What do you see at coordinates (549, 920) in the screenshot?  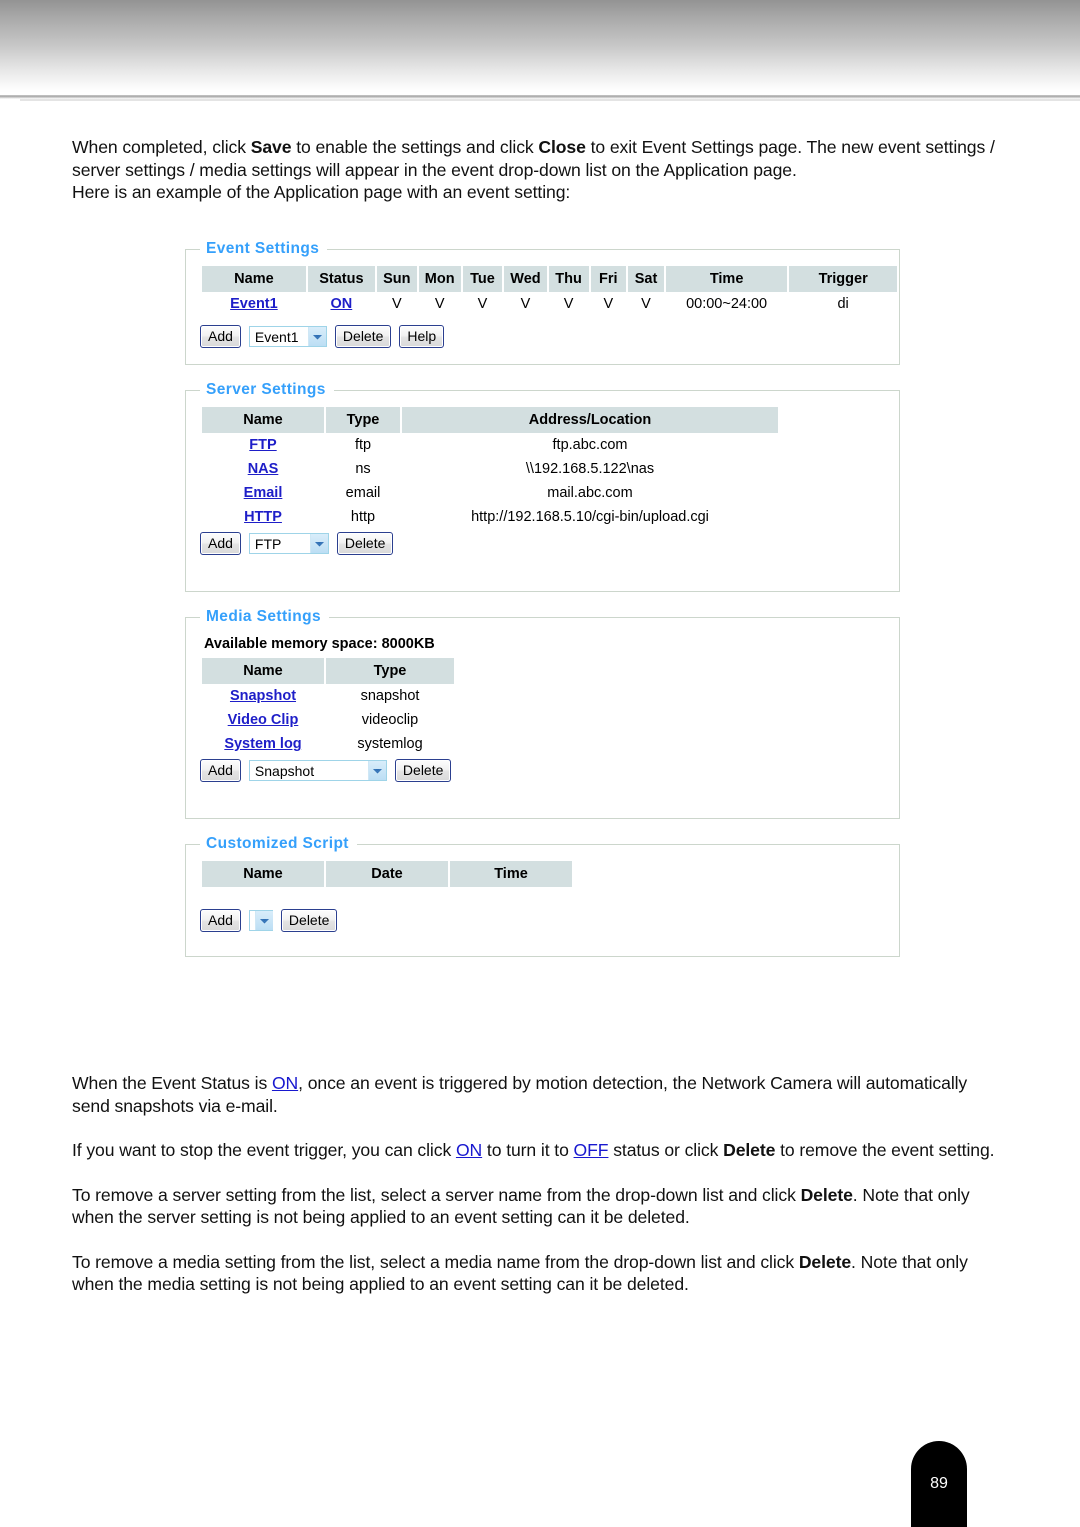 I see `customized-script-controls: Add Delete` at bounding box center [549, 920].